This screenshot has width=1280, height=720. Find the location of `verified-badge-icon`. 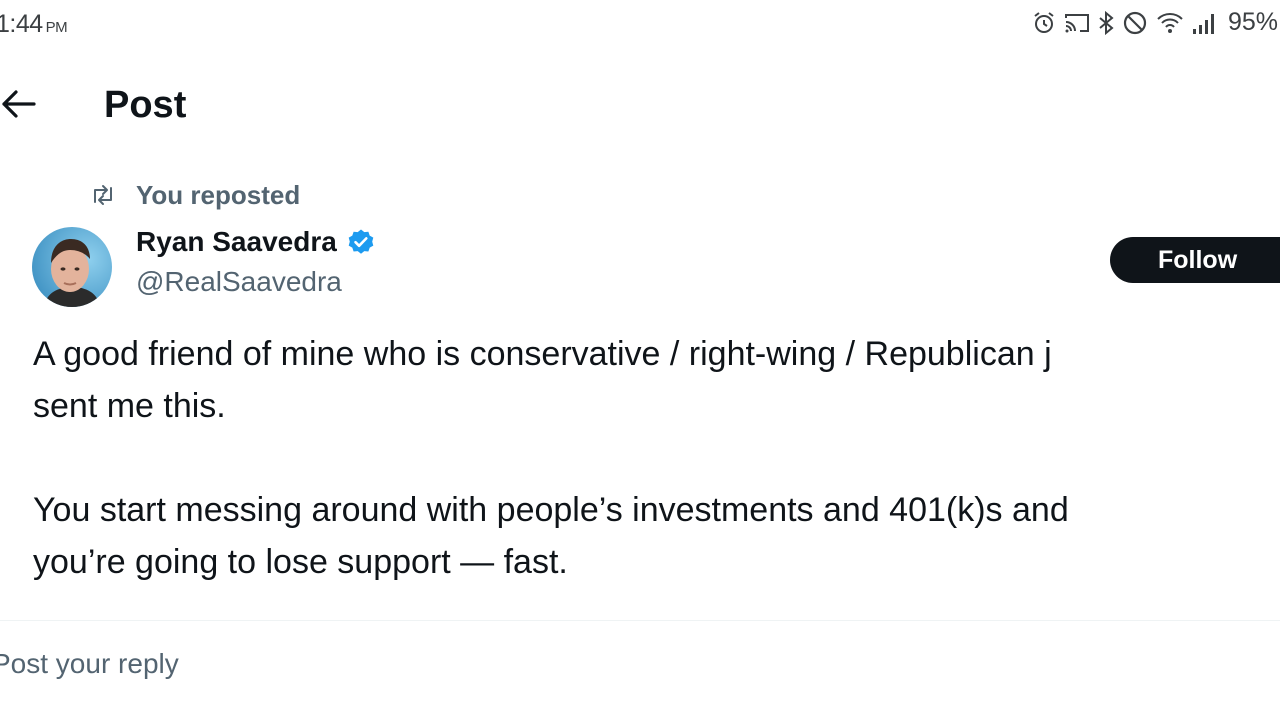

verified-badge-icon is located at coordinates (361, 241).